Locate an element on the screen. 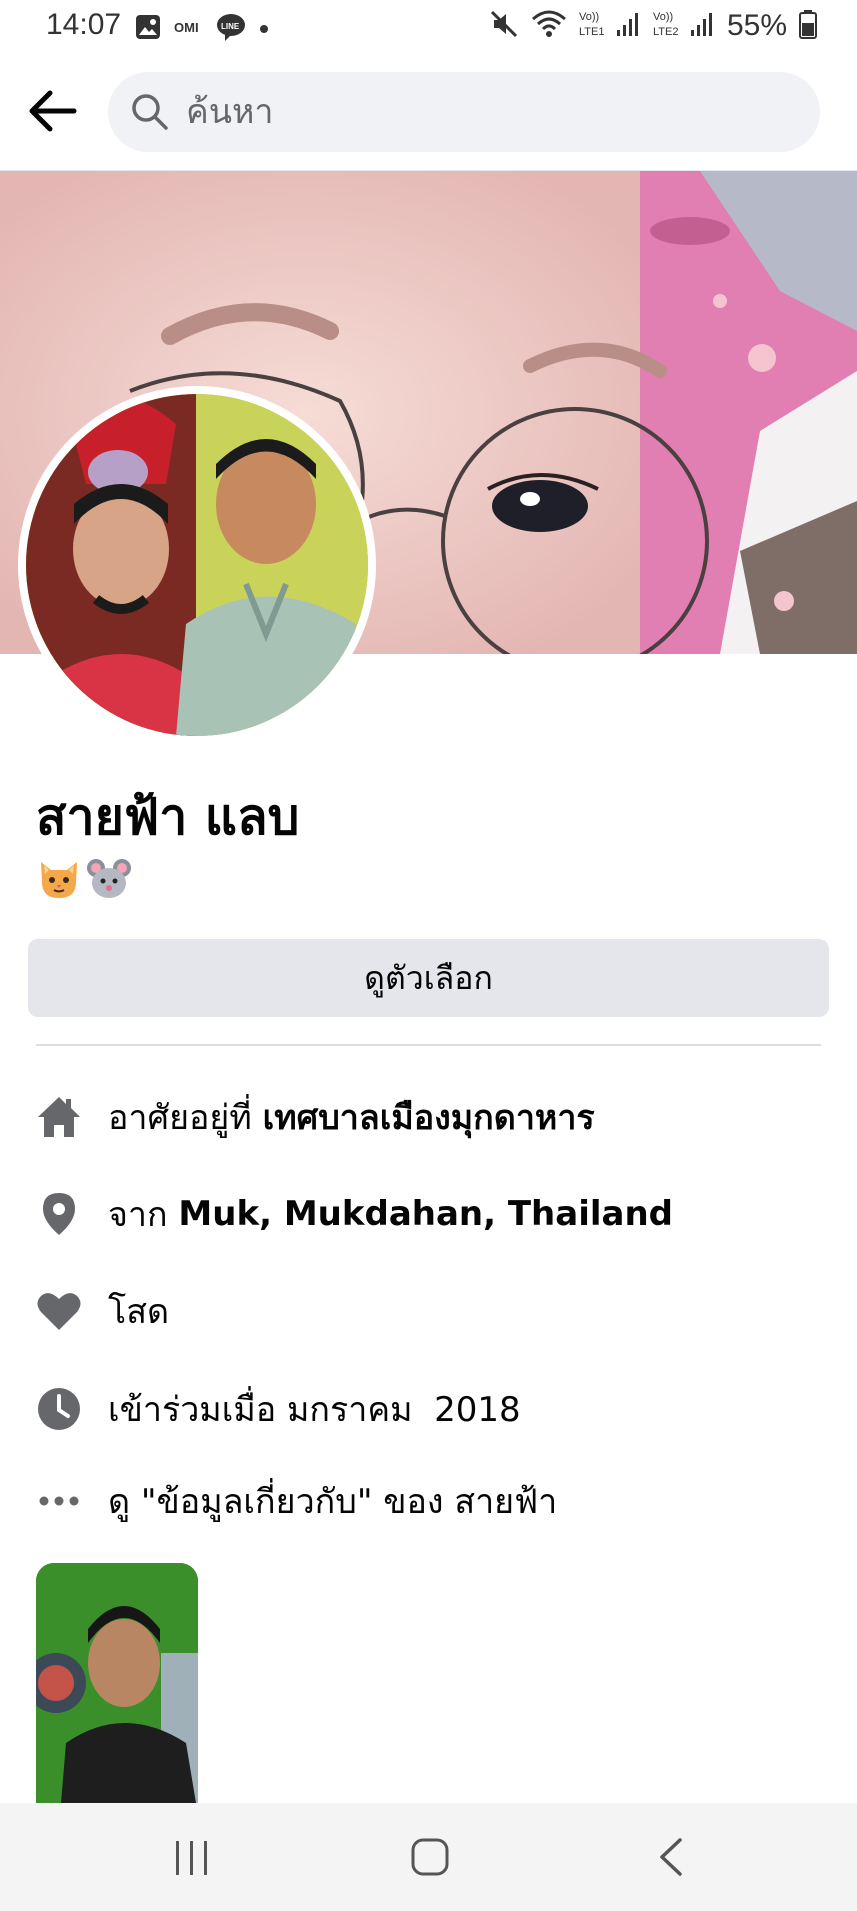 The width and height of the screenshot is (857, 1911). detail-see-about: ดู "ข้อมูลเกี่ยวกับ" ของ สายฟ้า is located at coordinates (431, 1501).